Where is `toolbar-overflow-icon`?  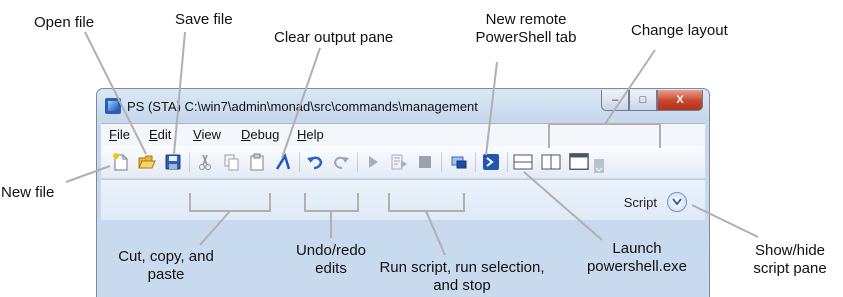
toolbar-overflow-icon is located at coordinates (599, 166).